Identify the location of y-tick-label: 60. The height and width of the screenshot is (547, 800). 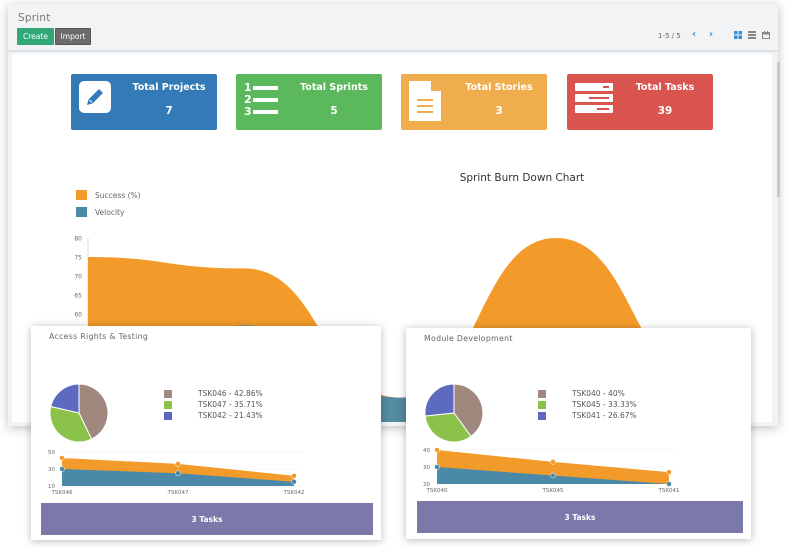
(78, 315).